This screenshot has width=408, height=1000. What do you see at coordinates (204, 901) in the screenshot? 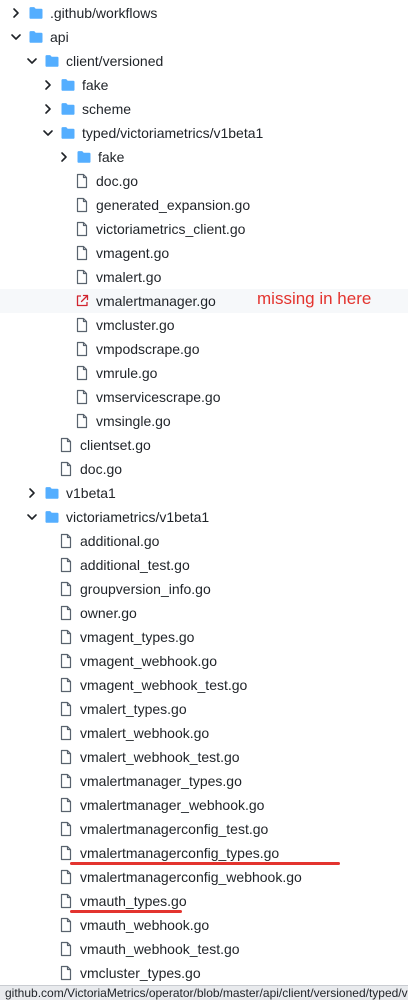
I see `tree-file-item: vmauth_types.go` at bounding box center [204, 901].